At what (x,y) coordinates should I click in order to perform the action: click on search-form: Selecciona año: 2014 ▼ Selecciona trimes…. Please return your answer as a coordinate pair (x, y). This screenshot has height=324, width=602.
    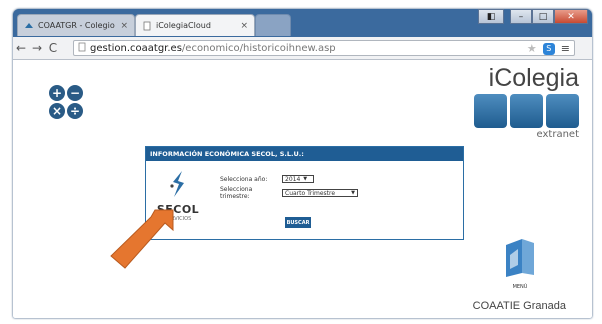
    Looking at the image, I should click on (289, 189).